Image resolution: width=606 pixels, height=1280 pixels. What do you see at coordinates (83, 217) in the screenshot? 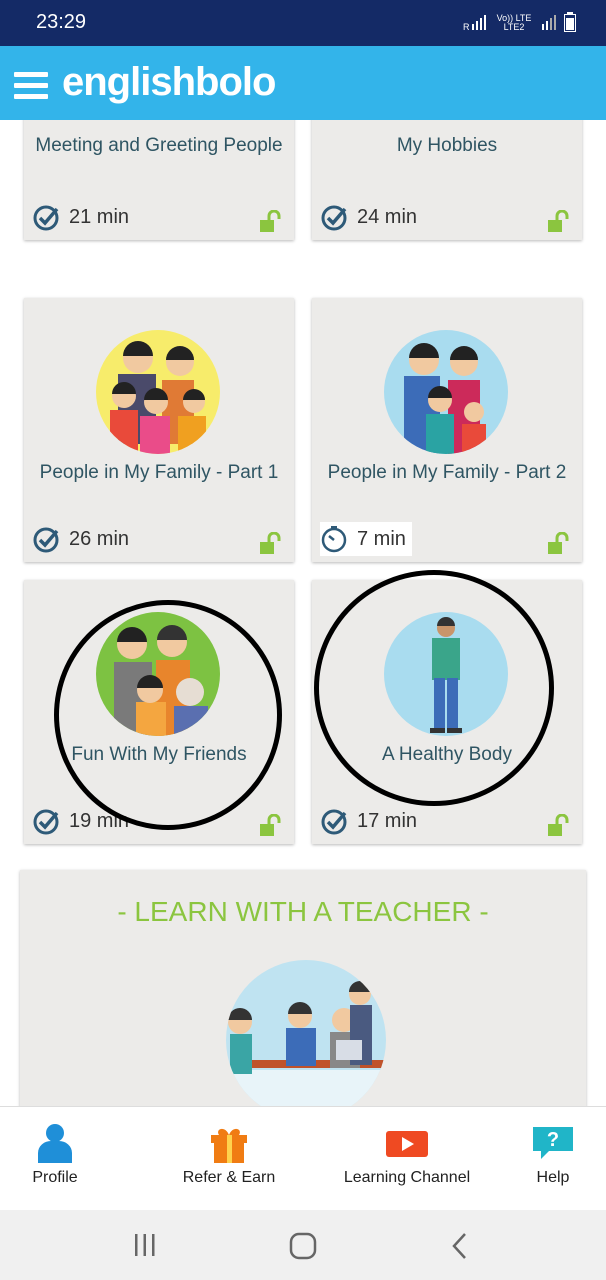
I see `lesson-duration: 21 min` at bounding box center [83, 217].